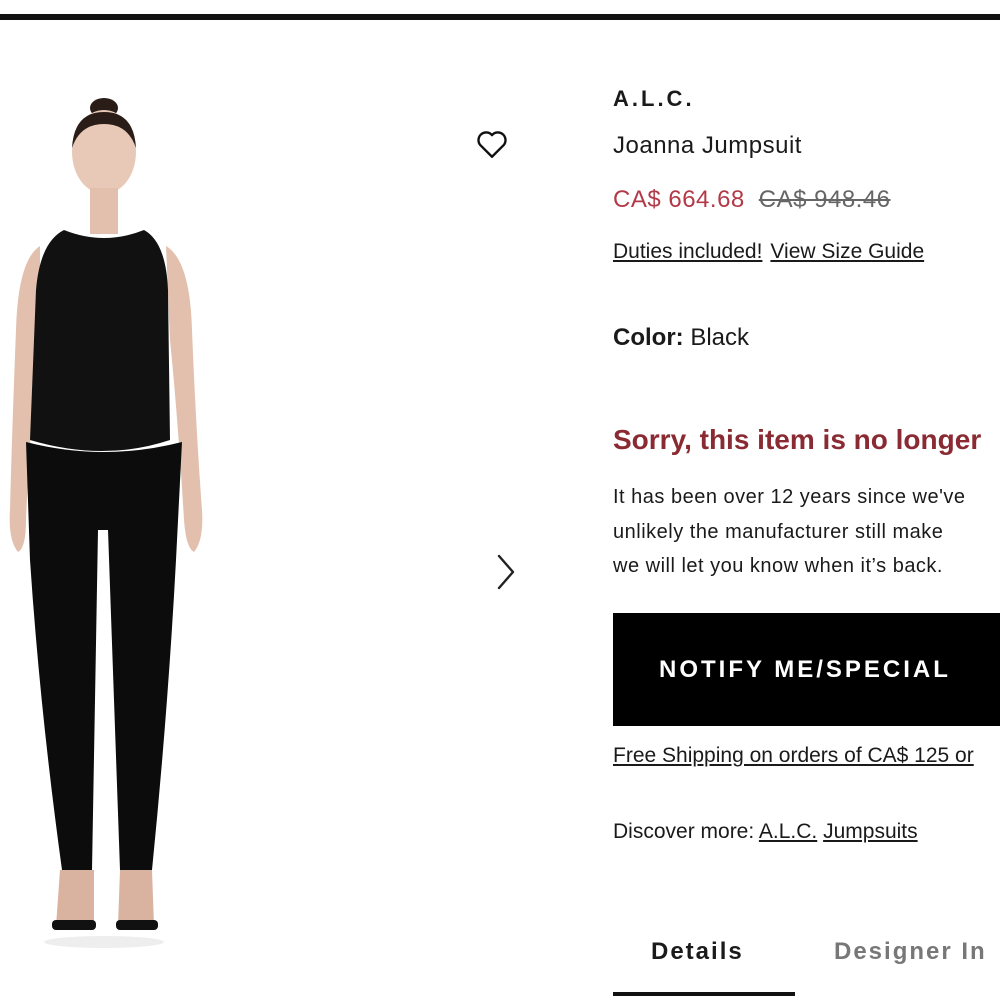 The width and height of the screenshot is (1000, 1000). Describe the element at coordinates (910, 952) in the screenshot. I see `tab-designer-info: Designer In` at that location.